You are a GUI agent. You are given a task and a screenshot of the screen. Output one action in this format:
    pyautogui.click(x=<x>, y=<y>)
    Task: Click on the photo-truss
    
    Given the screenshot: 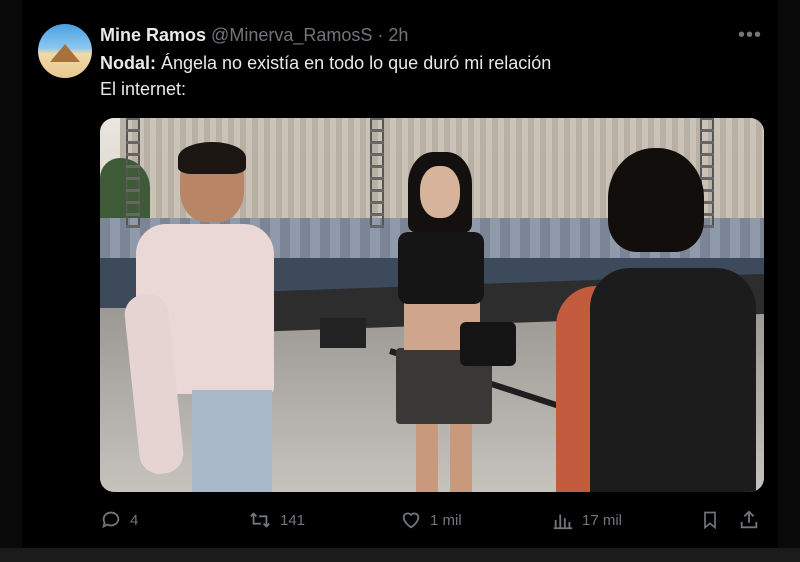 What is the action you would take?
    pyautogui.click(x=377, y=173)
    